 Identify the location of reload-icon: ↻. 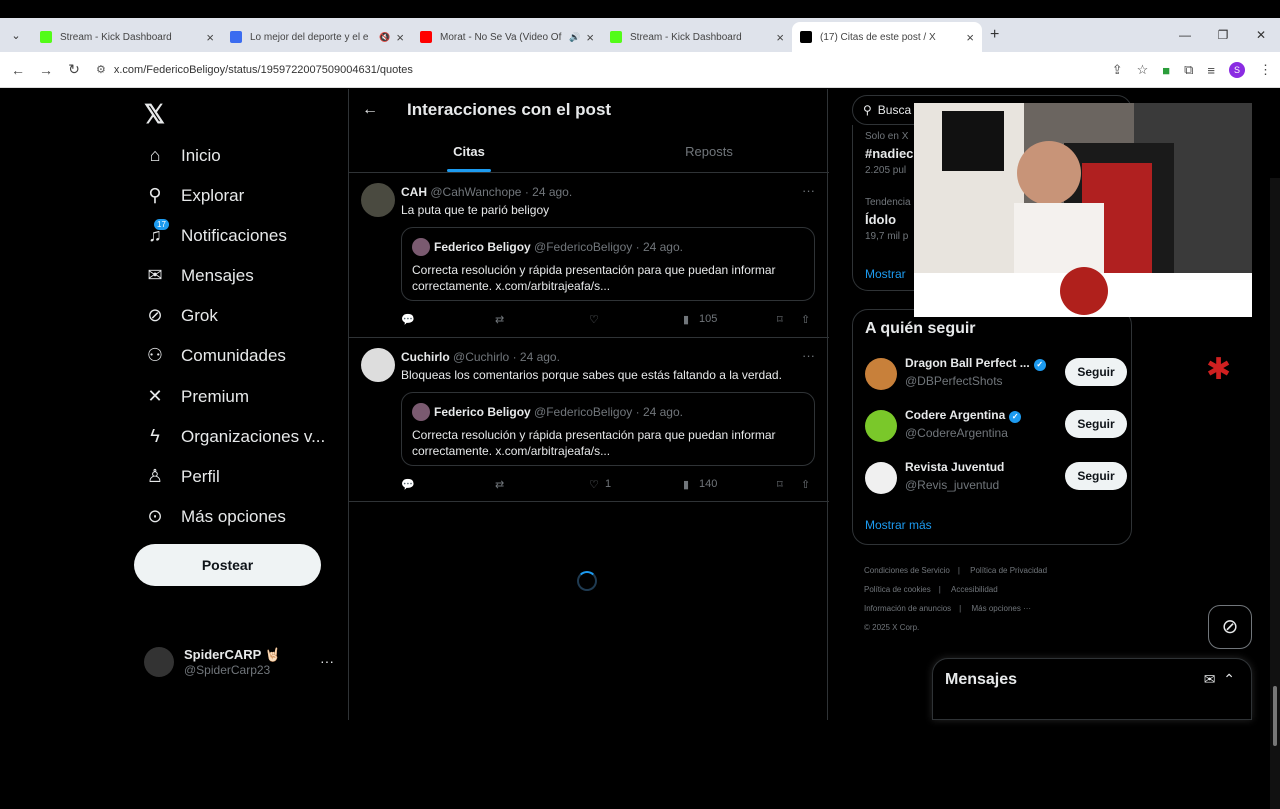
(74, 69).